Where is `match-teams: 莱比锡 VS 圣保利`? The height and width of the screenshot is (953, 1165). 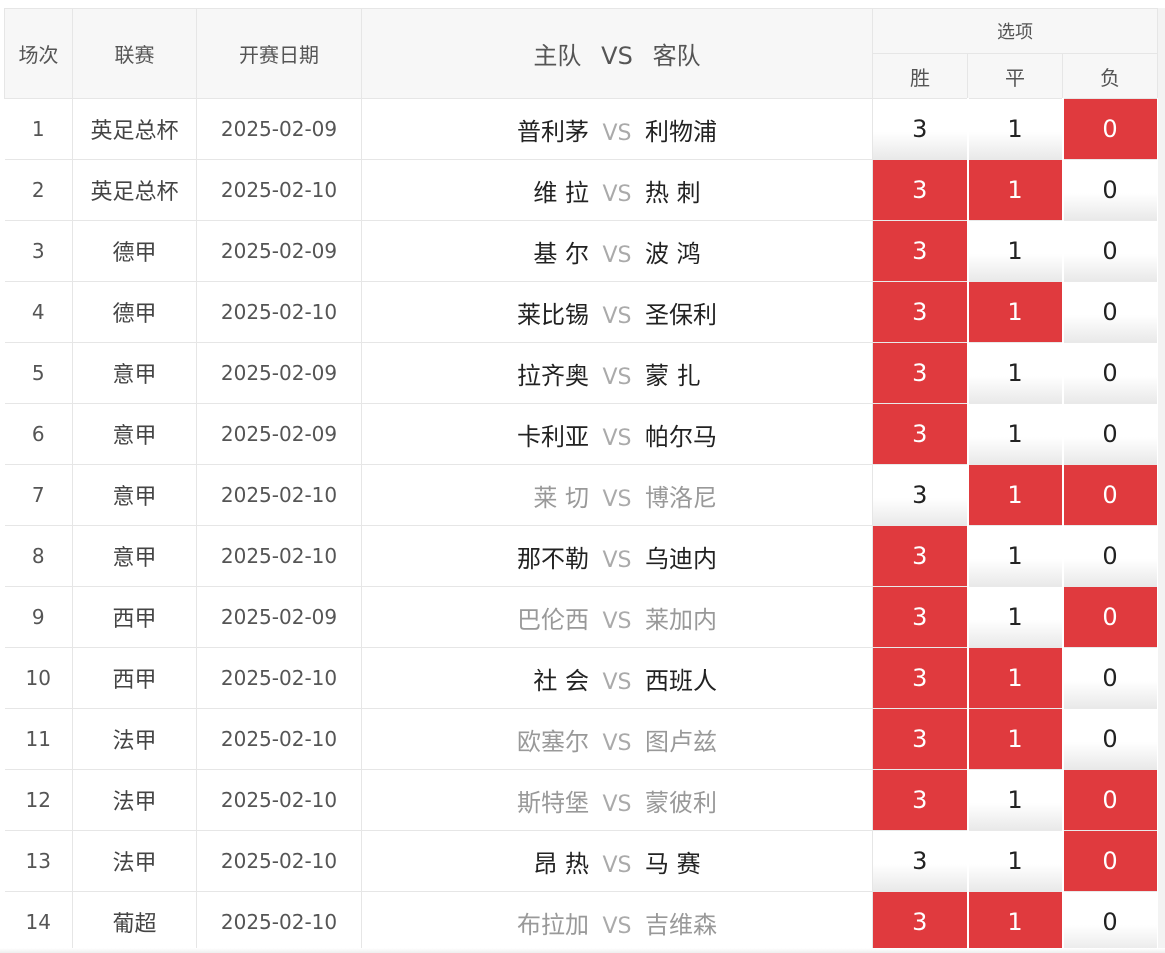 match-teams: 莱比锡 VS 圣保利 is located at coordinates (617, 312).